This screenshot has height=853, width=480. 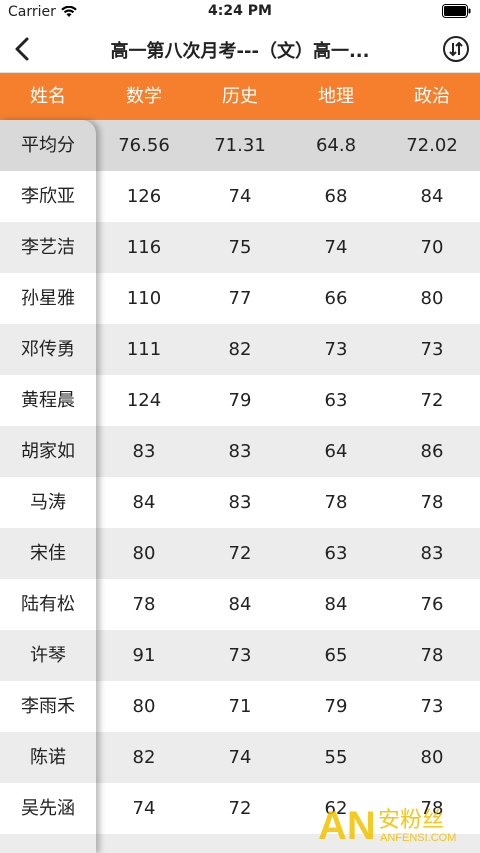 I want to click on student-name: 李欣亚, so click(x=48, y=196).